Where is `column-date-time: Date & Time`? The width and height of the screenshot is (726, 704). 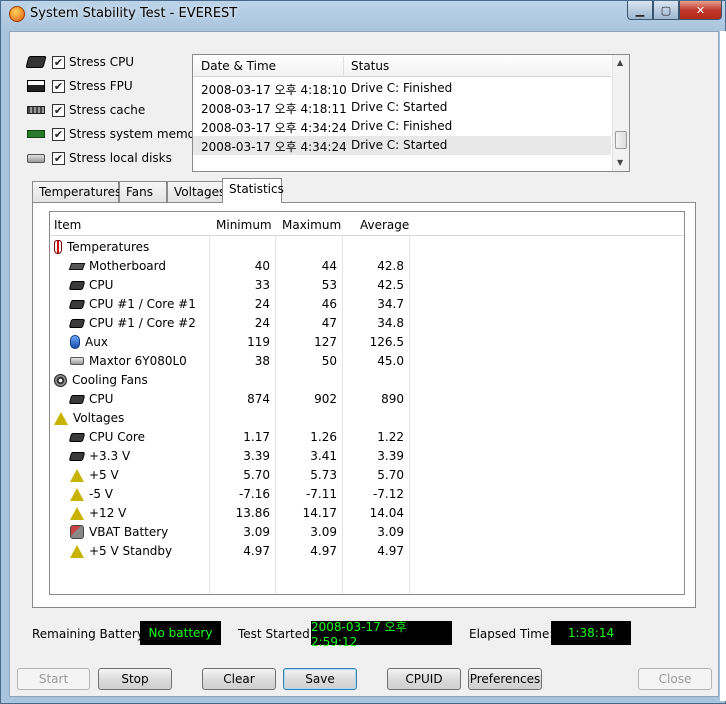
column-date-time: Date & Time is located at coordinates (238, 66).